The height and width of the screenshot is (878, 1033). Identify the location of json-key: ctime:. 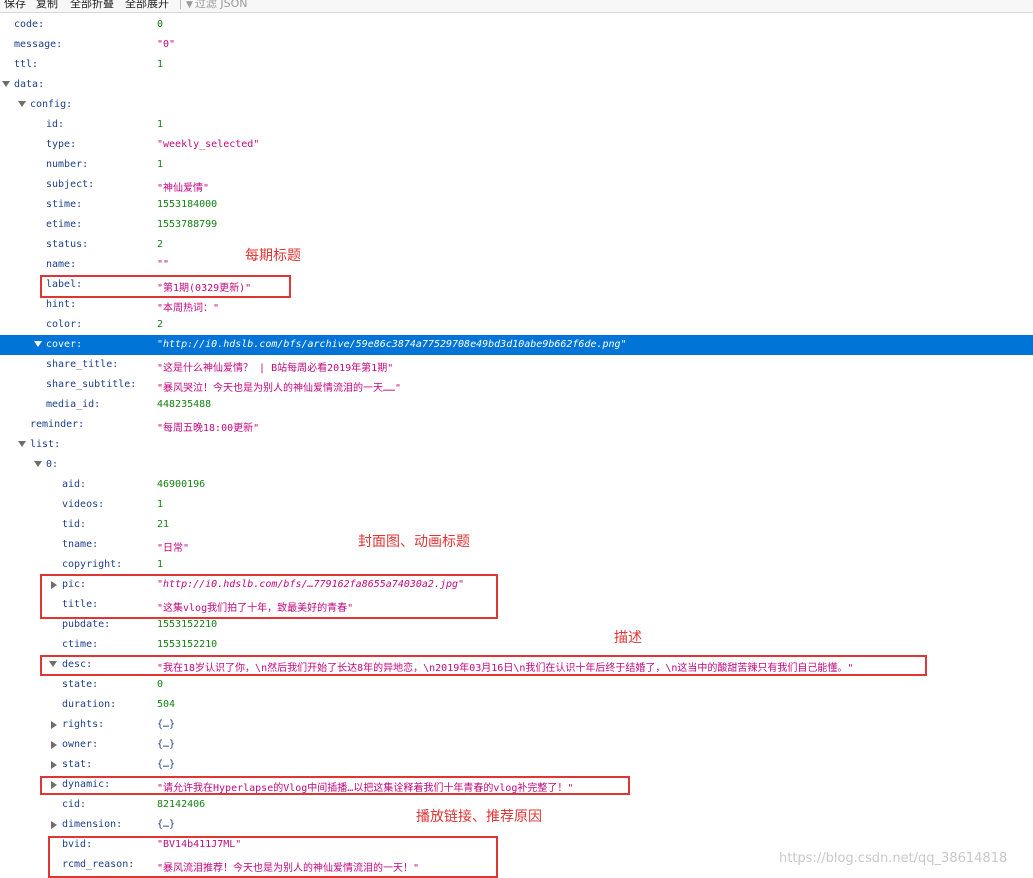
(80, 644).